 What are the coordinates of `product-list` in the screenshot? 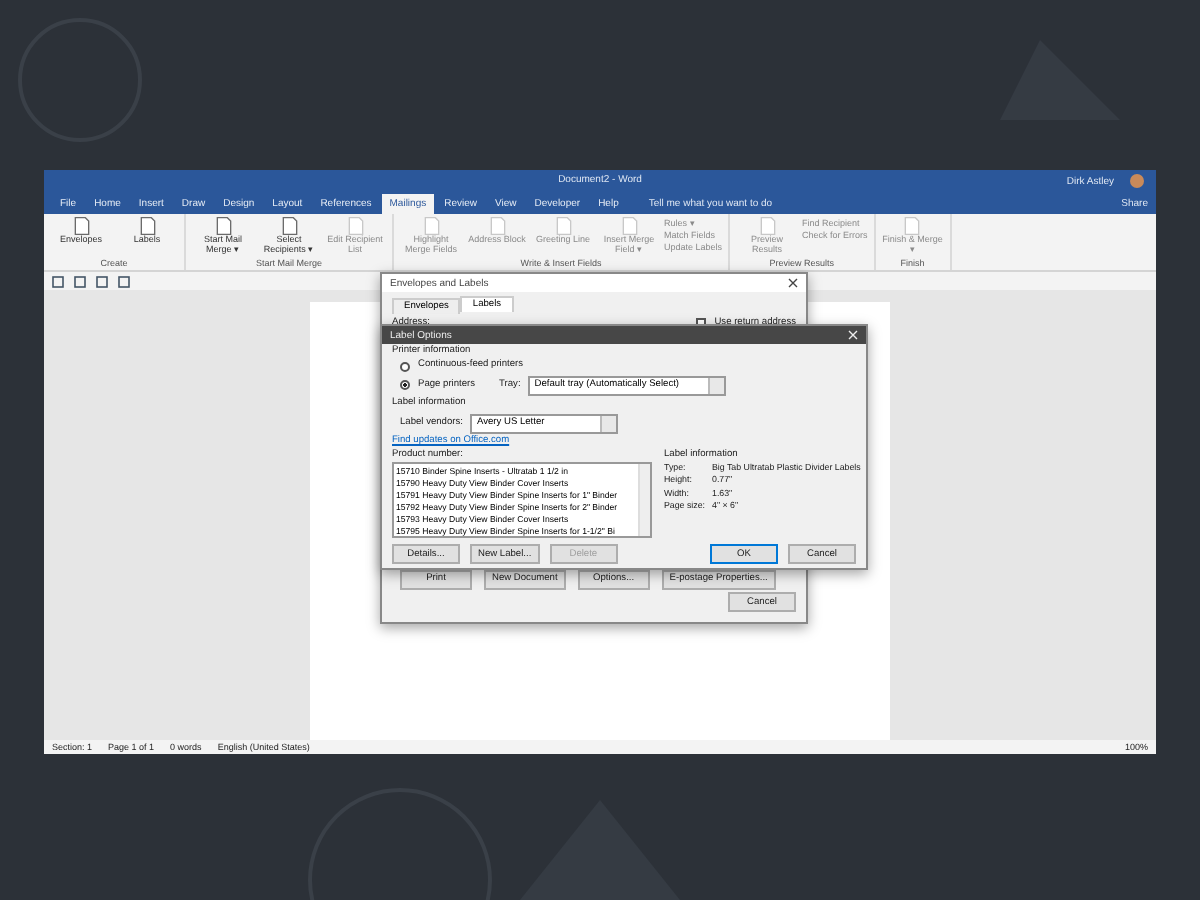 It's located at (522, 499).